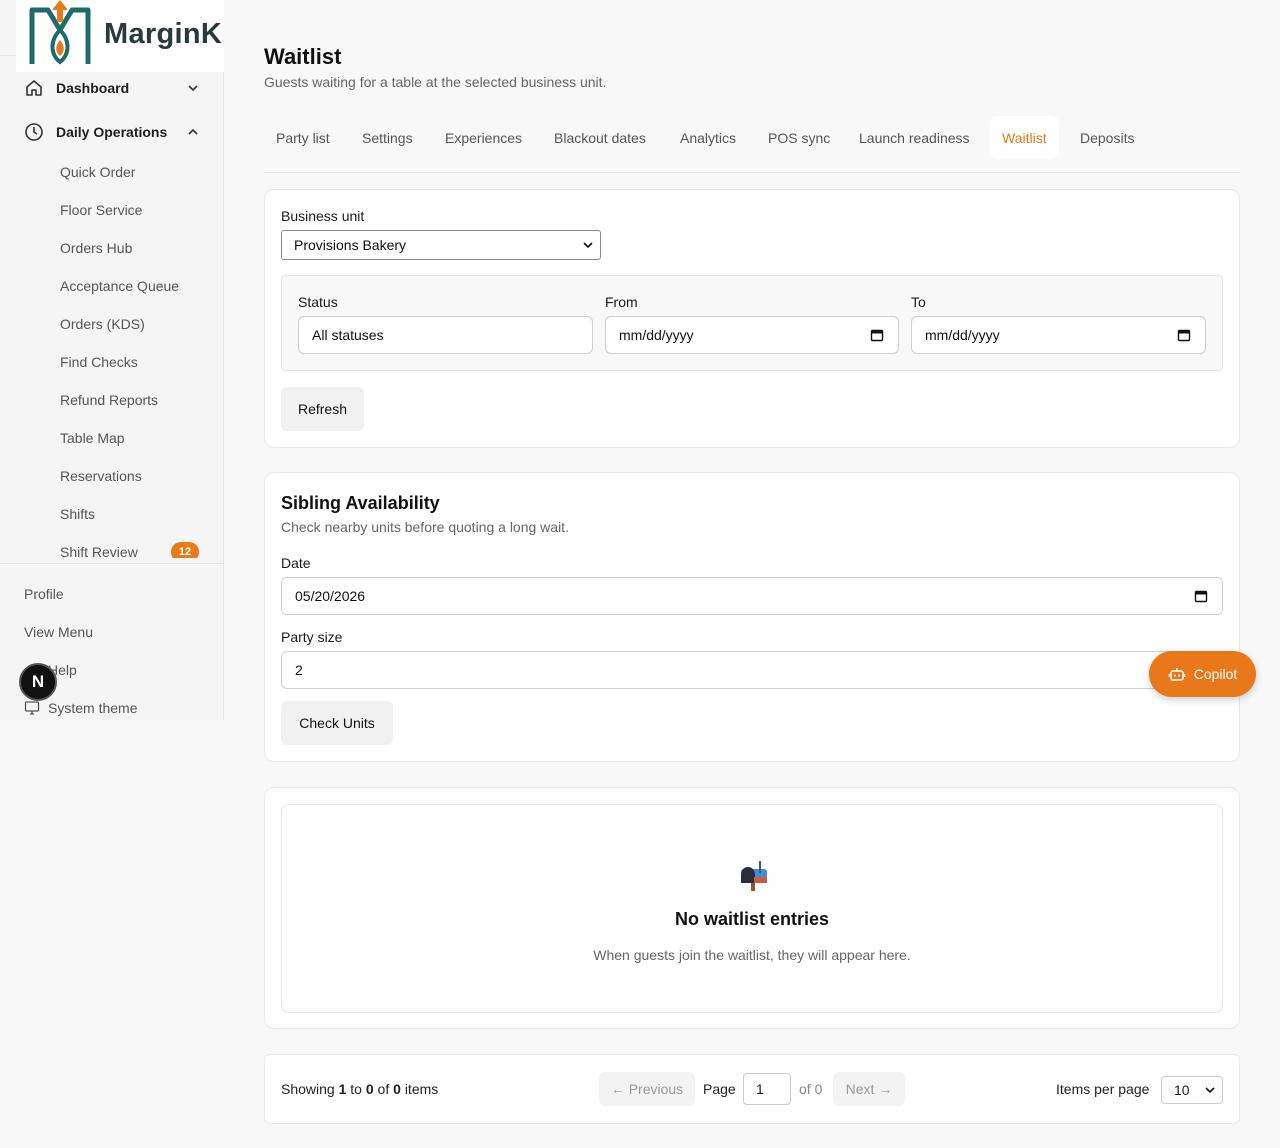  Describe the element at coordinates (44, 594) in the screenshot. I see `sidebar-profile-link: Profile` at that location.